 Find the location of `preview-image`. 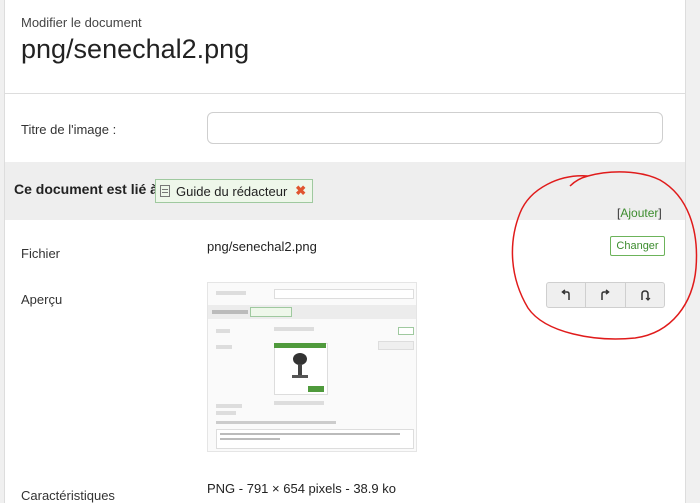

preview-image is located at coordinates (312, 367).